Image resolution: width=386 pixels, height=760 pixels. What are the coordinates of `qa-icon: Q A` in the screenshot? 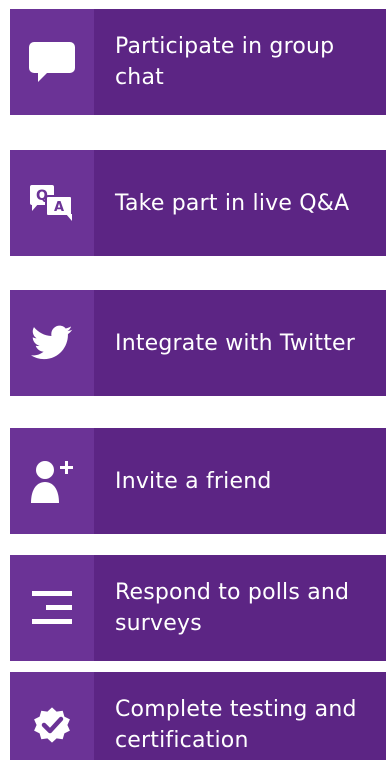 It's located at (52, 203).